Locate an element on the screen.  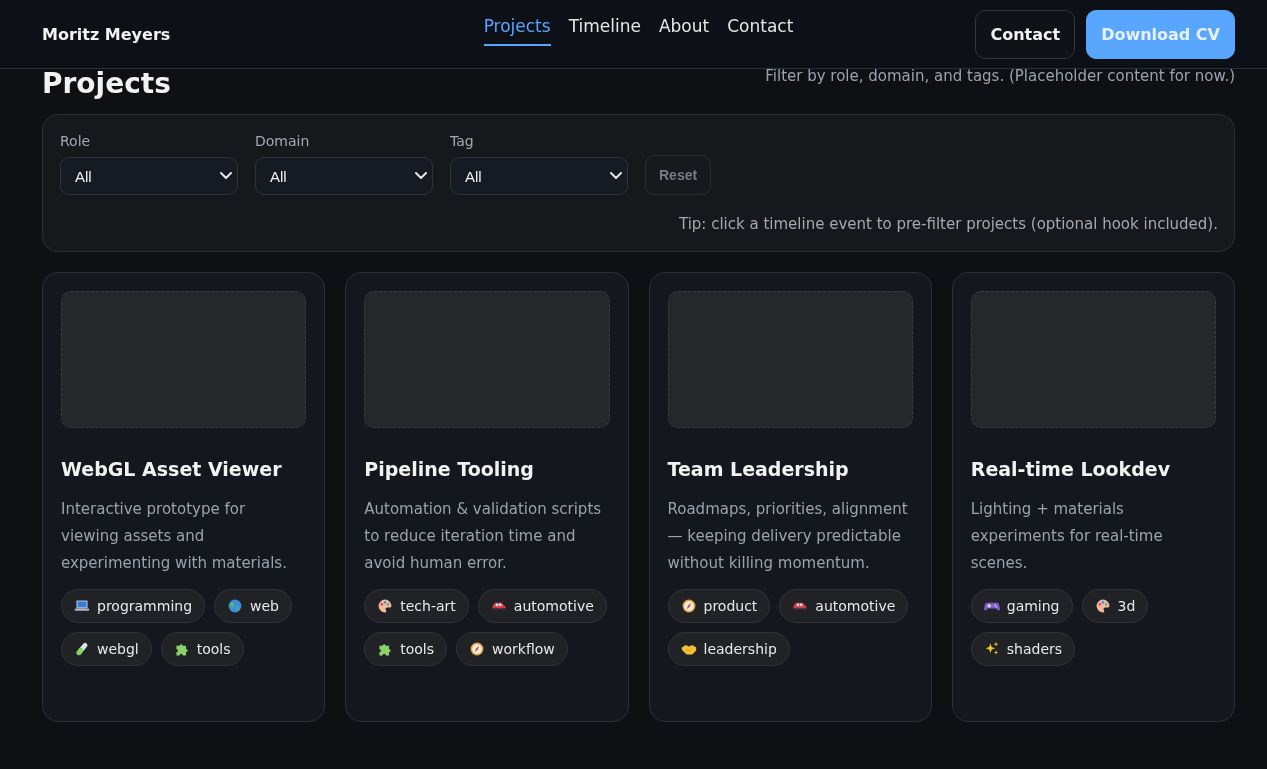
project-description: Automation & validation scripts to reduce iteration time and avoid human error. is located at coordinates (483, 536).